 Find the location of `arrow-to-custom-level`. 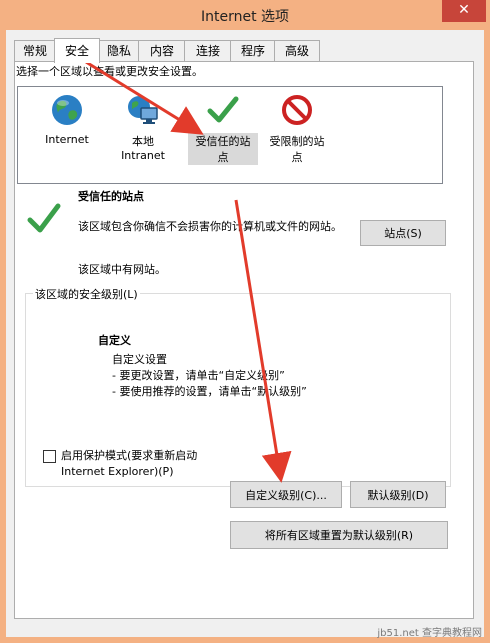

arrow-to-custom-level is located at coordinates (263, 341).